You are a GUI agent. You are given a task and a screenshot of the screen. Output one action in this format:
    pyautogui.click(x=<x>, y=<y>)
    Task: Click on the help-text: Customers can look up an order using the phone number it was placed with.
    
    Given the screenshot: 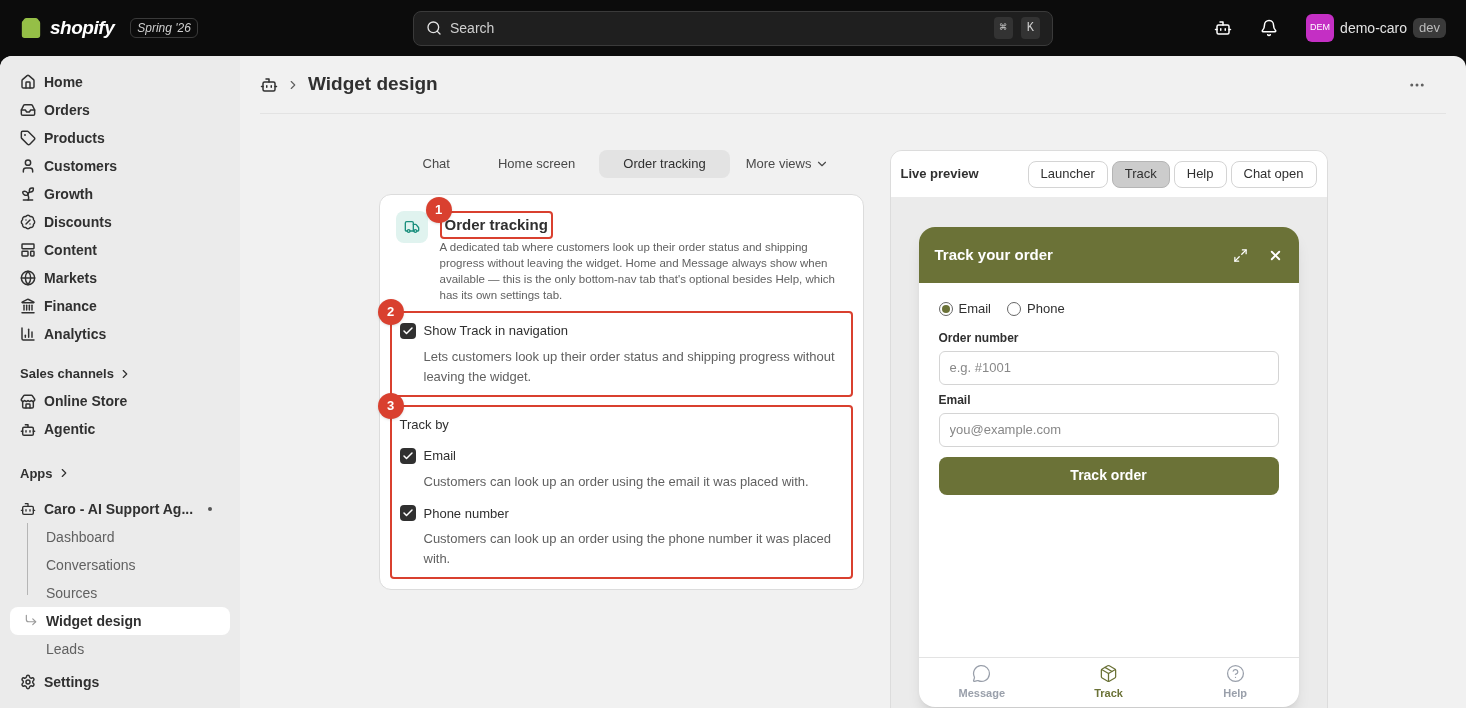 What is the action you would take?
    pyautogui.click(x=627, y=549)
    